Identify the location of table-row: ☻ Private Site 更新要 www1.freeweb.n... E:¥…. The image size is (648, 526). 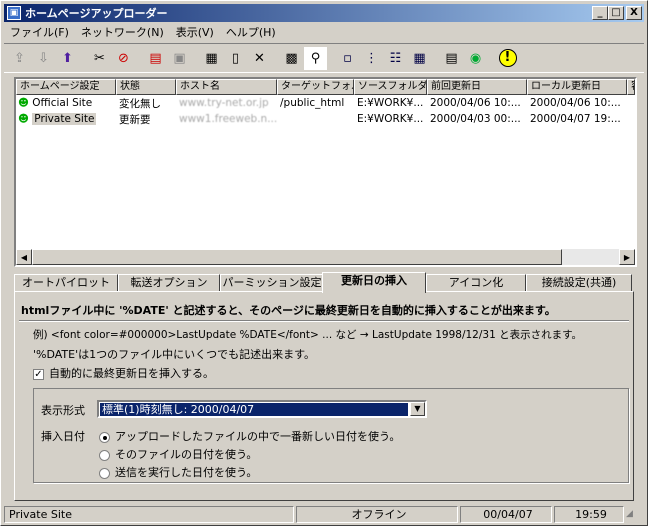
(325, 119).